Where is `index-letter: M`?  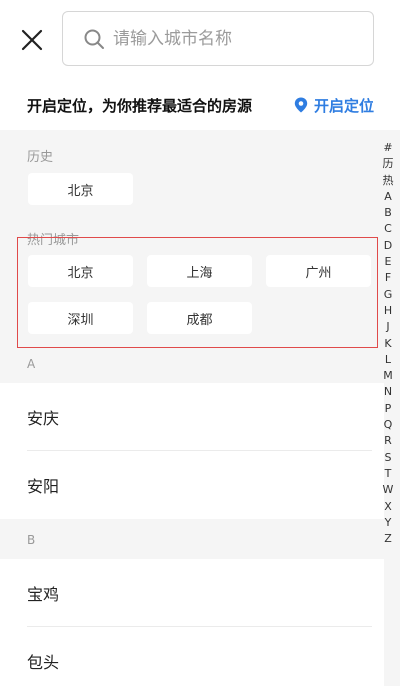 index-letter: M is located at coordinates (388, 376).